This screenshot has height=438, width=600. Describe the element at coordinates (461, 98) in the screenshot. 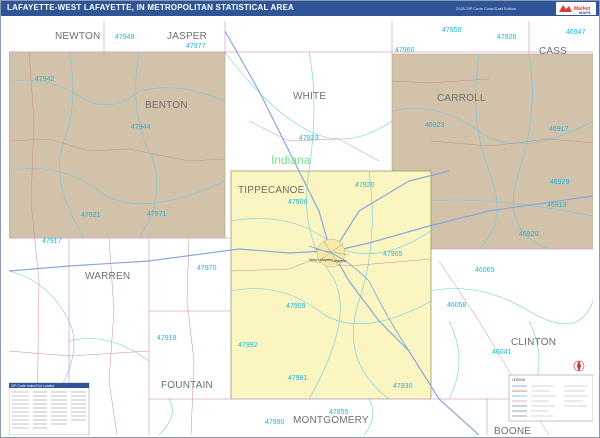

I see `county-label-carroll: CARROLL` at that location.